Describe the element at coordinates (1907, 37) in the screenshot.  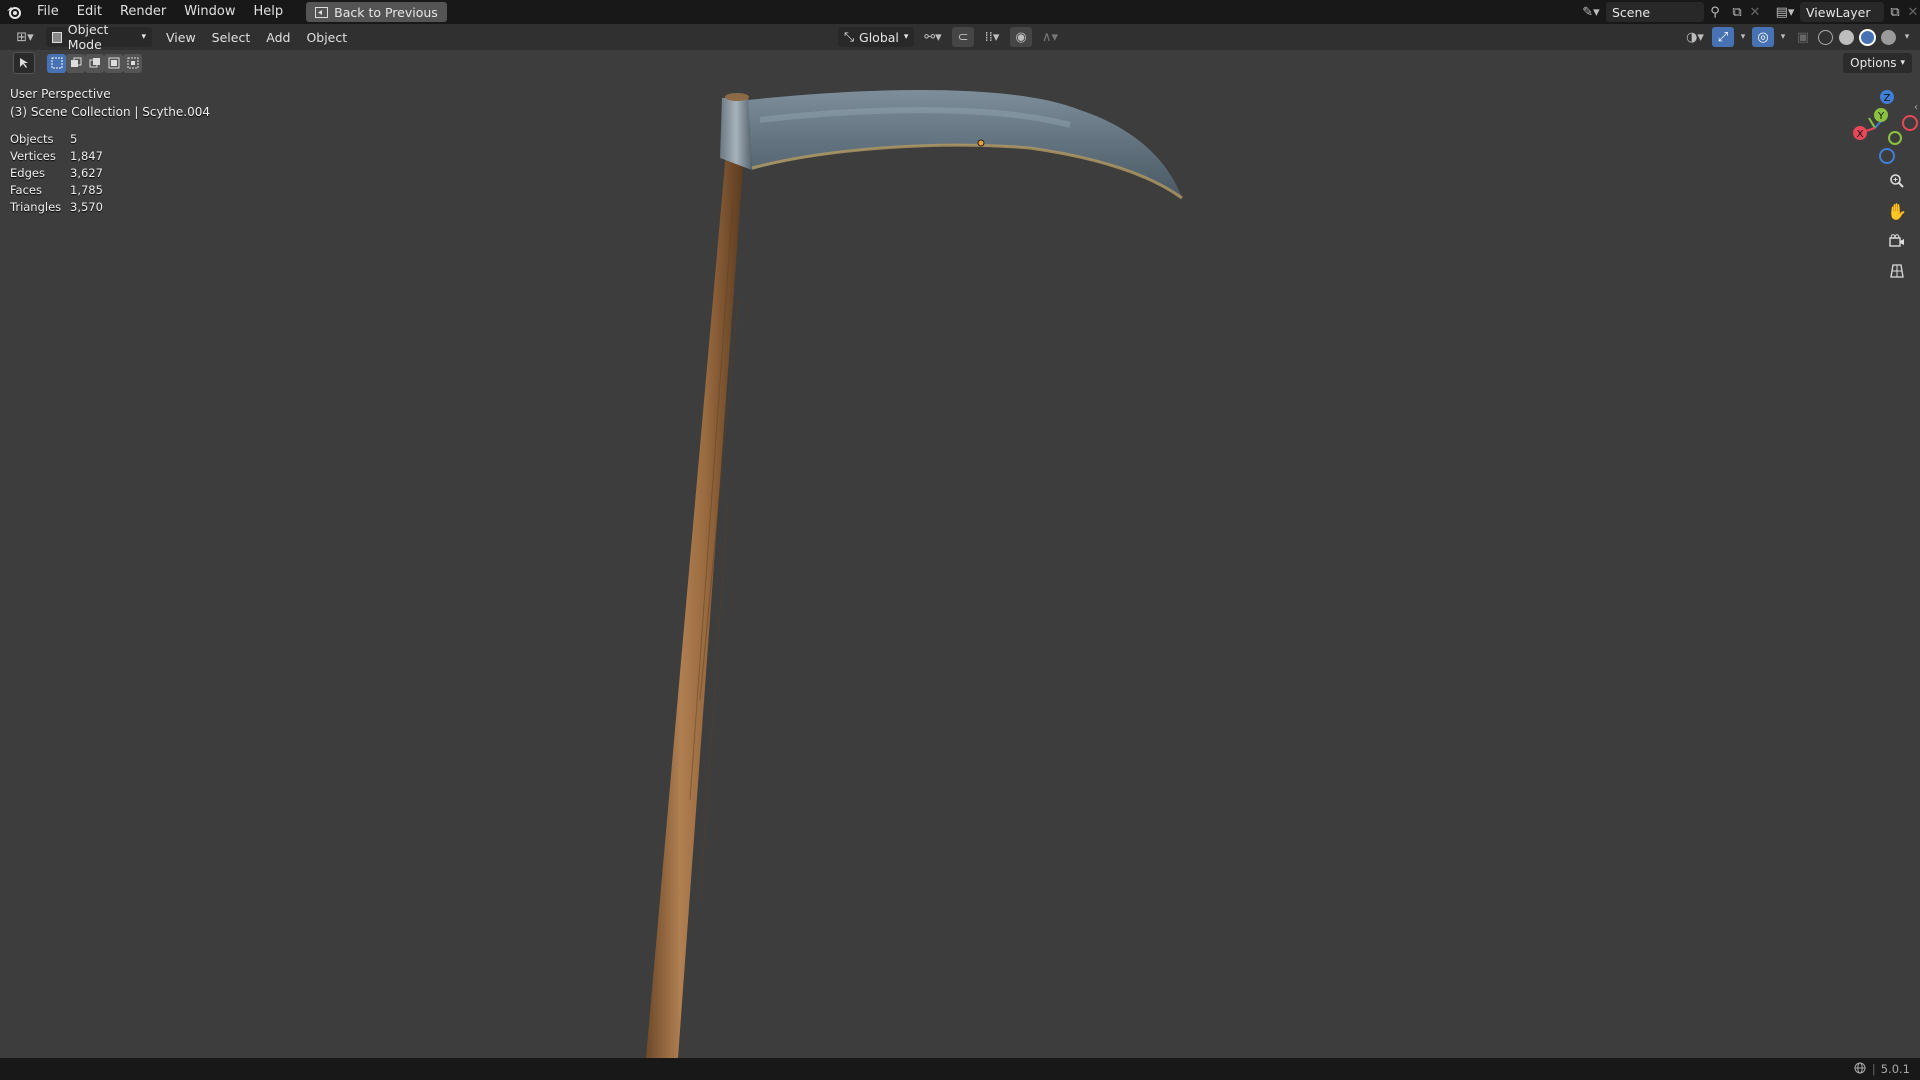
I see `shading-dropdown-icon: ▾` at that location.